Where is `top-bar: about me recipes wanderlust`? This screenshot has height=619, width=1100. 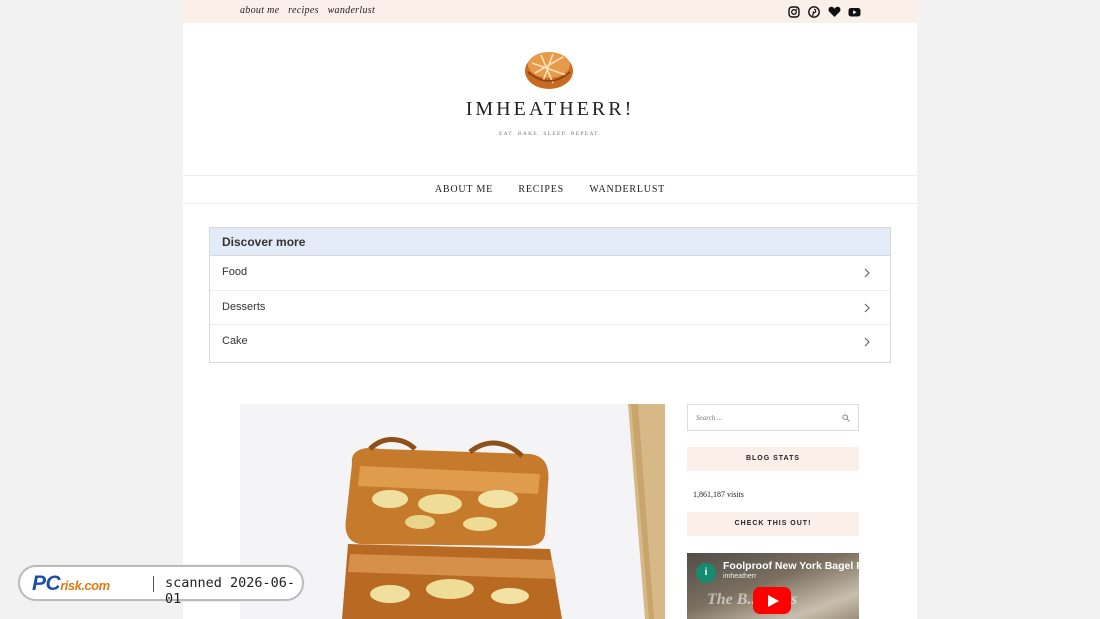
top-bar: about me recipes wanderlust is located at coordinates (550, 11).